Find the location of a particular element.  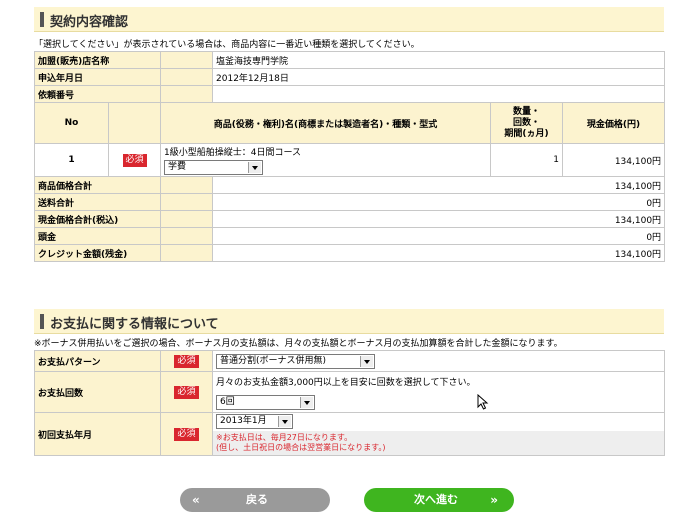

request-number-row: 依頼番号 is located at coordinates (349, 94).